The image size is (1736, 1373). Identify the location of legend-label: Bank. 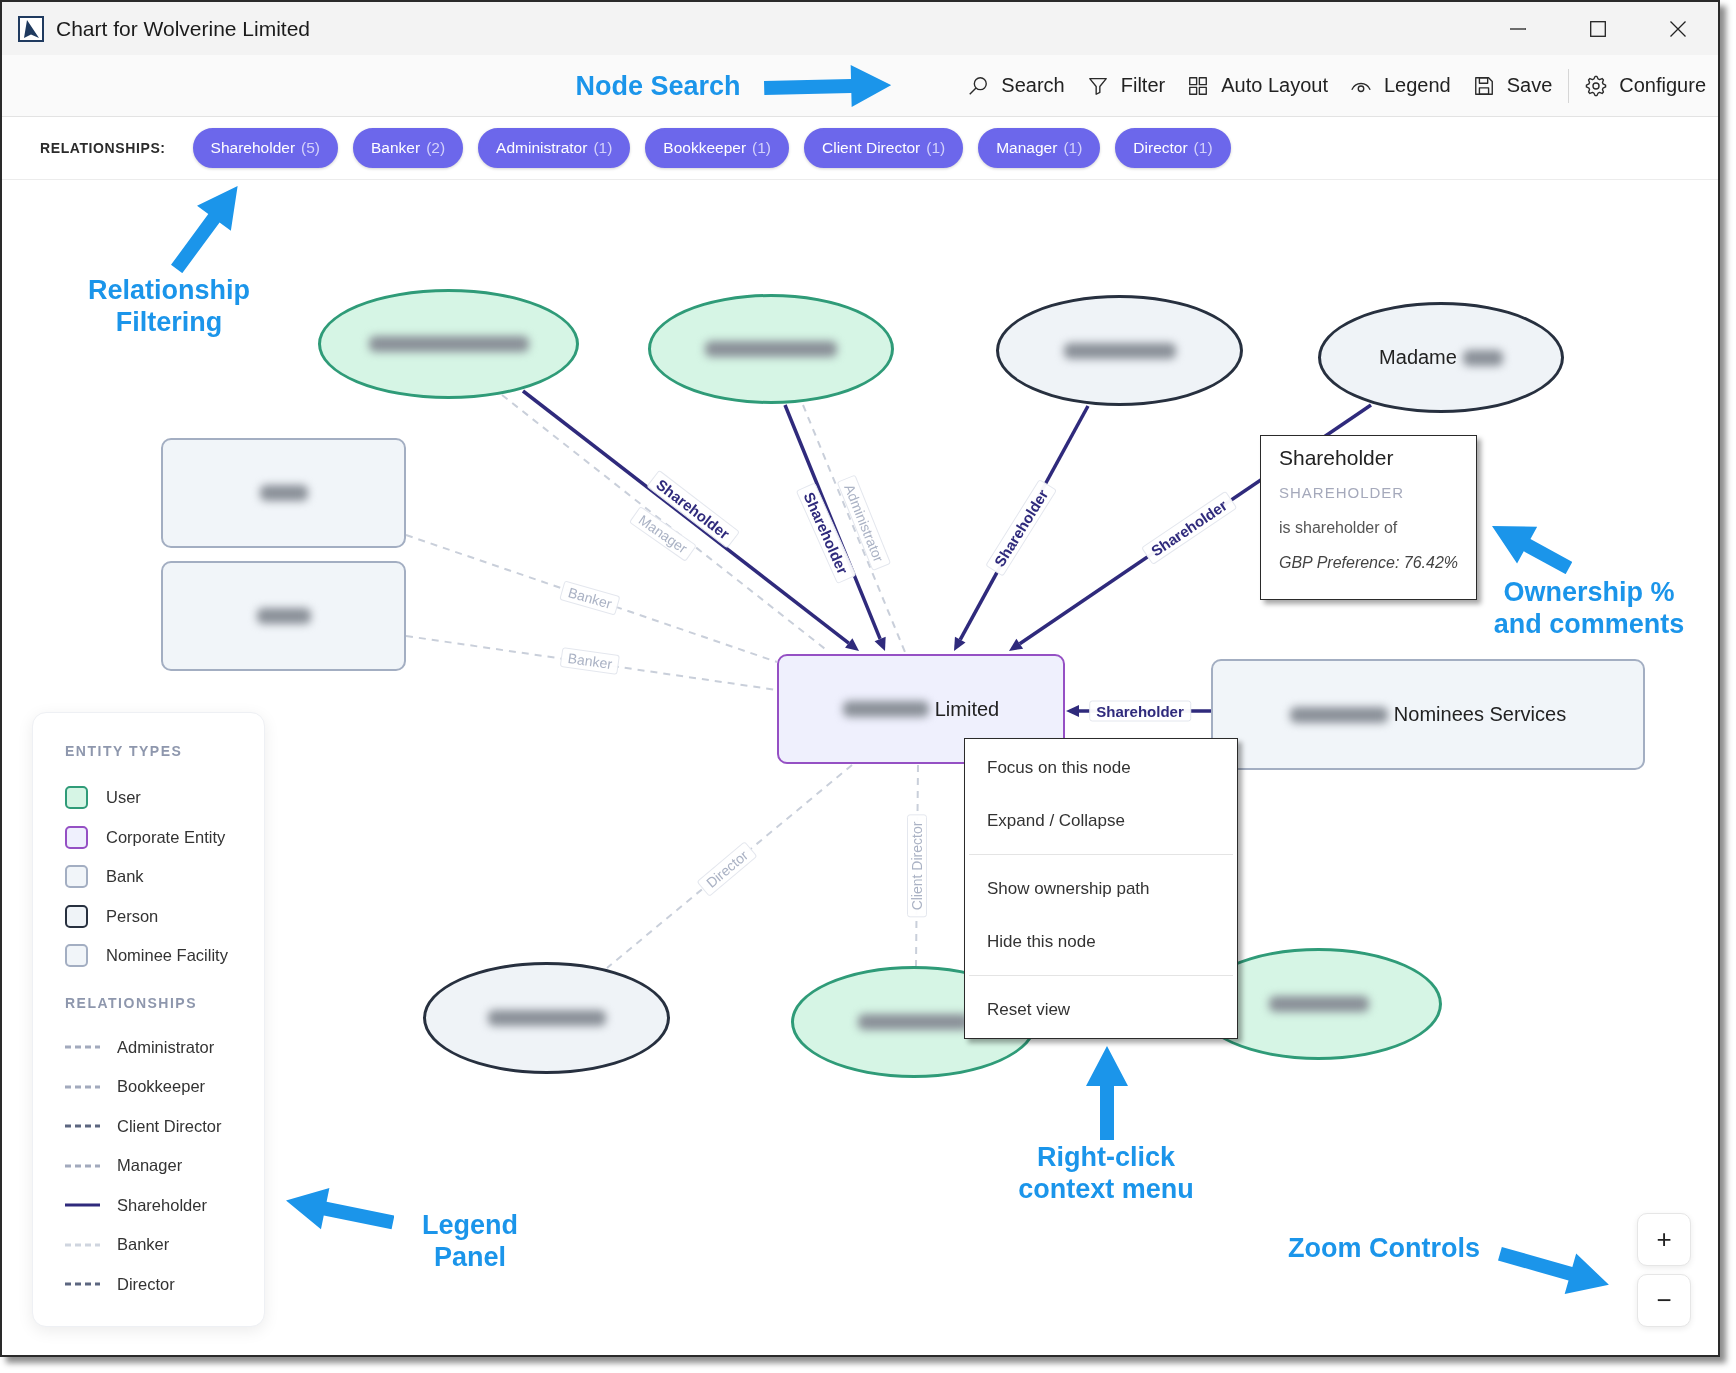
(125, 877).